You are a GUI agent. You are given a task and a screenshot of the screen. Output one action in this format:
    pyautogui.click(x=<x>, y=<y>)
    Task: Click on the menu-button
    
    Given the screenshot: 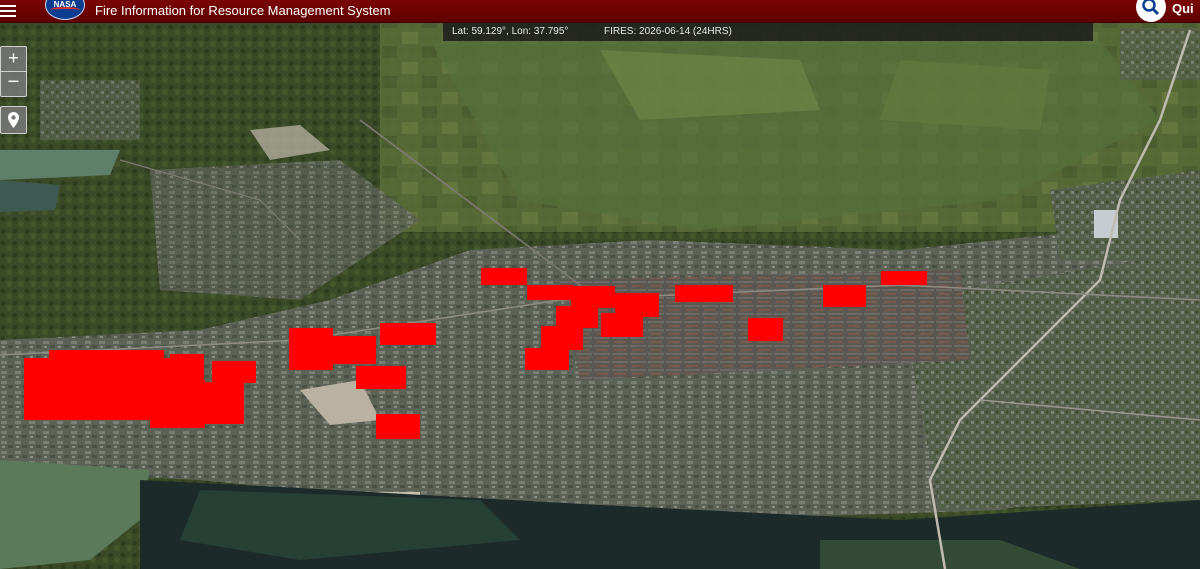 What is the action you would take?
    pyautogui.click(x=9, y=11)
    